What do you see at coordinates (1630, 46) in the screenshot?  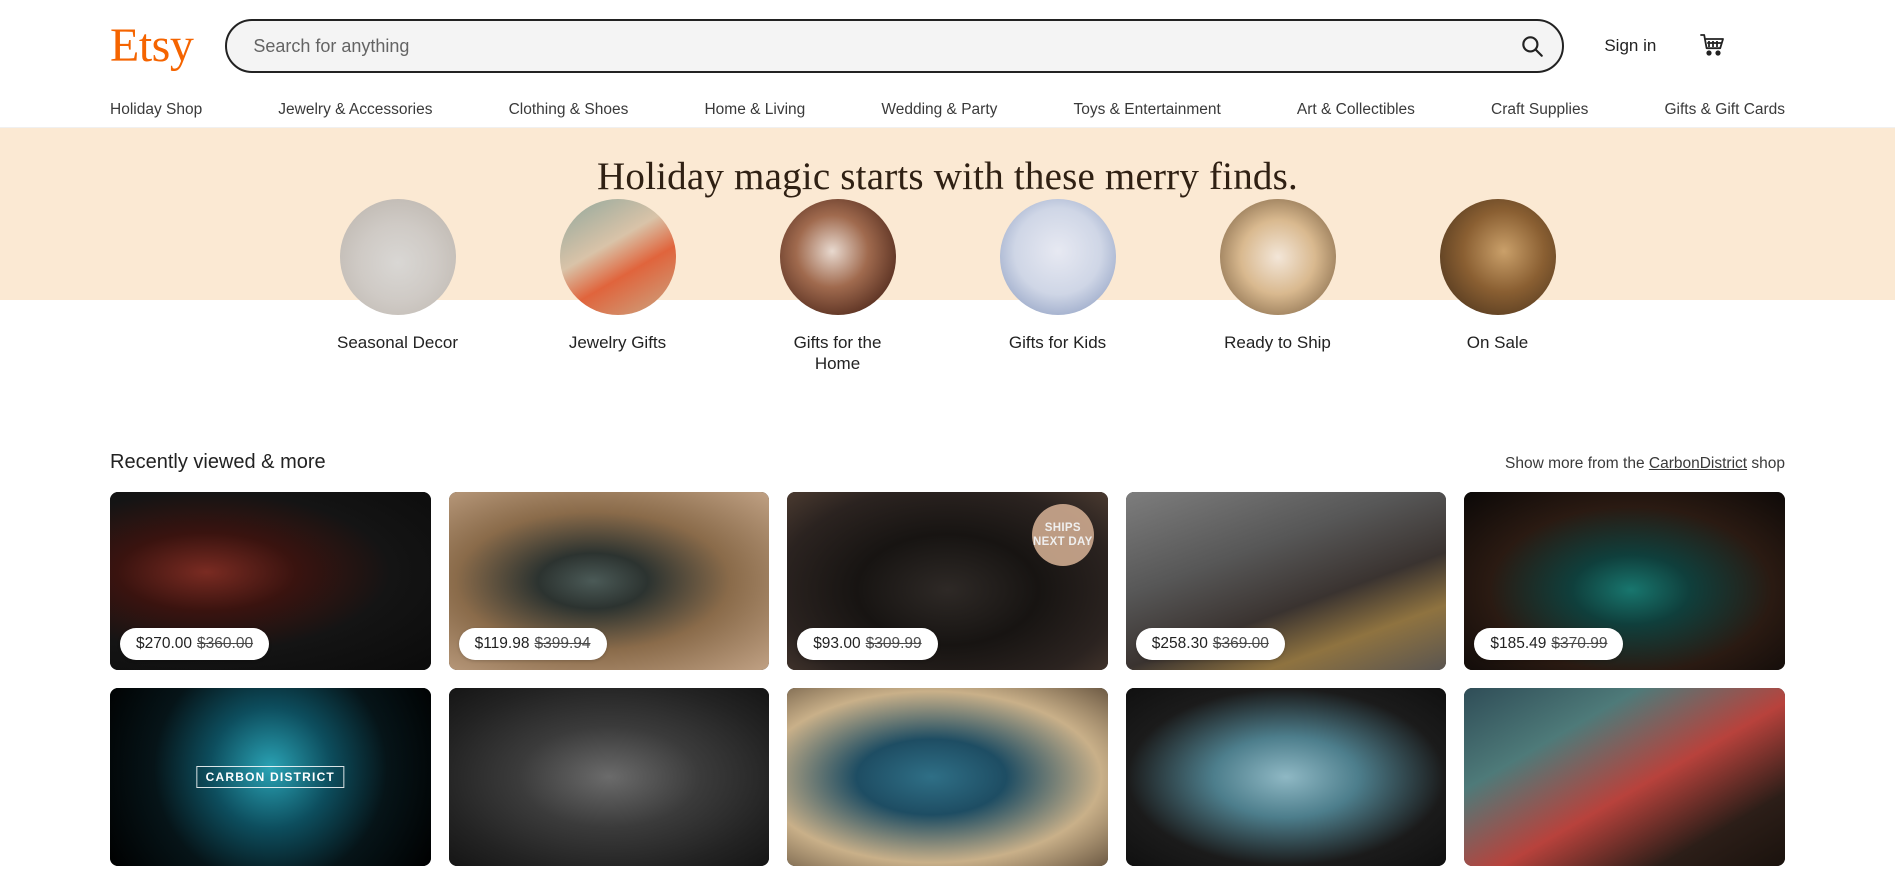 I see `sign-in-link: Sign in` at bounding box center [1630, 46].